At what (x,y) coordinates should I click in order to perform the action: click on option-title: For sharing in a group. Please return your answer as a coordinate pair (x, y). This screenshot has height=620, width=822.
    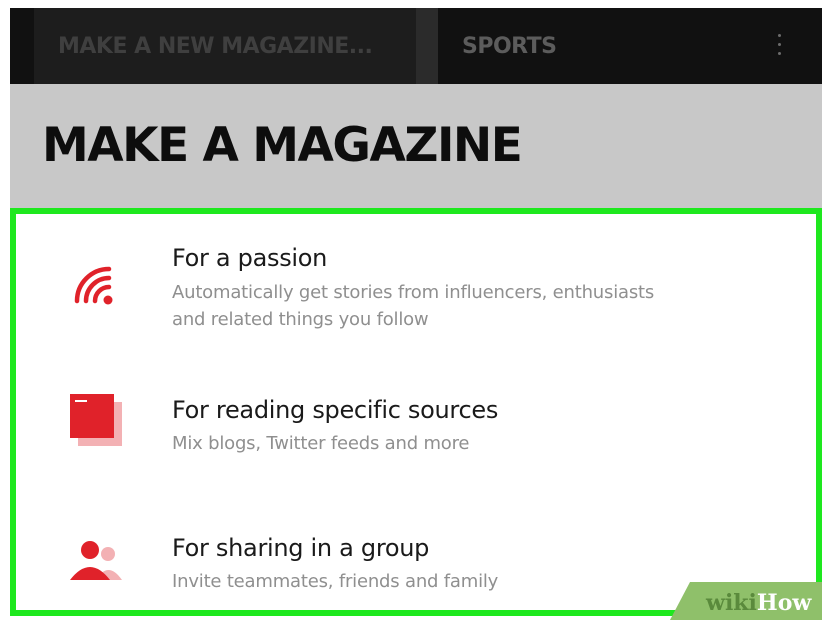
    Looking at the image, I should click on (301, 548).